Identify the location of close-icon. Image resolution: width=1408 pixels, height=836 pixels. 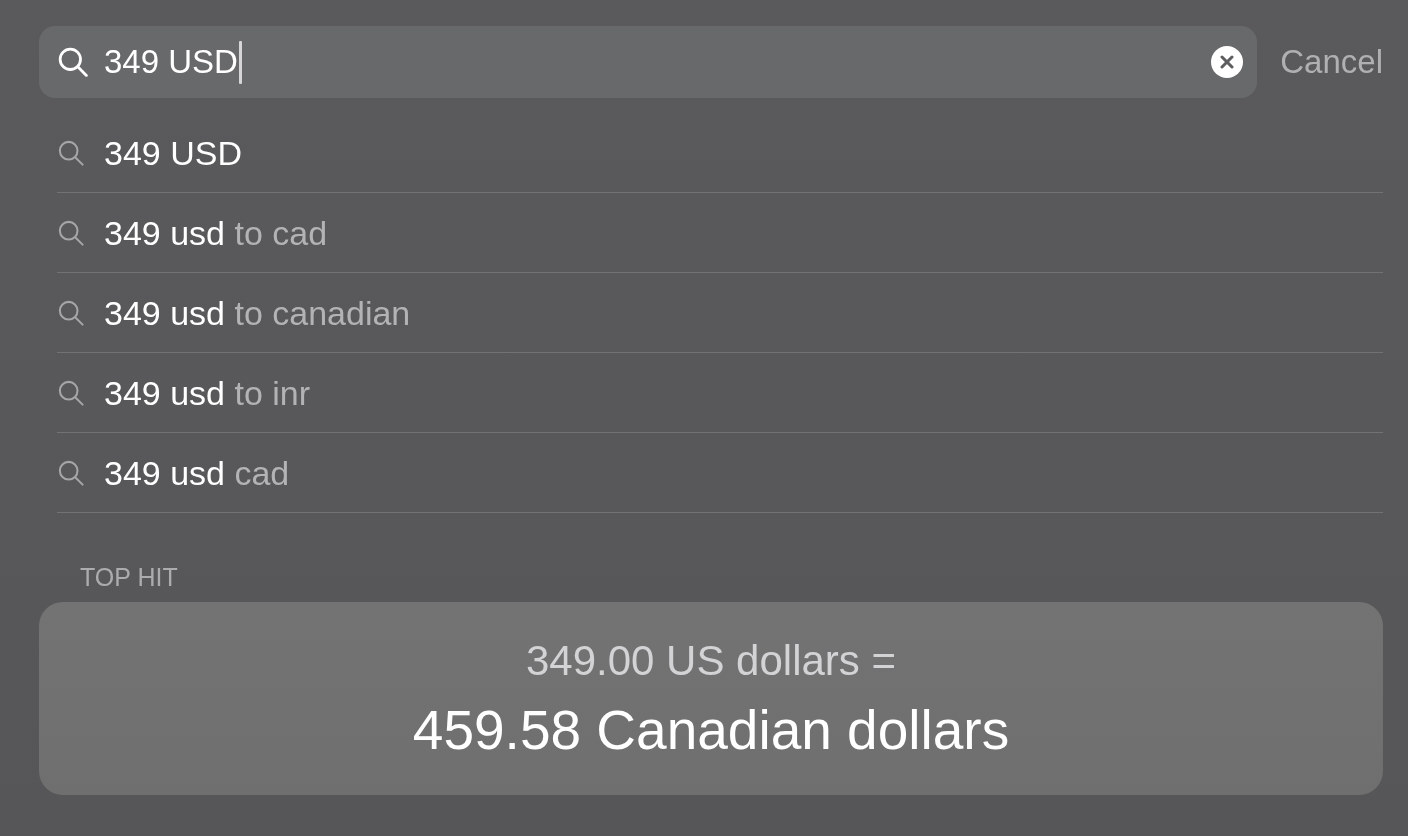
(1227, 62).